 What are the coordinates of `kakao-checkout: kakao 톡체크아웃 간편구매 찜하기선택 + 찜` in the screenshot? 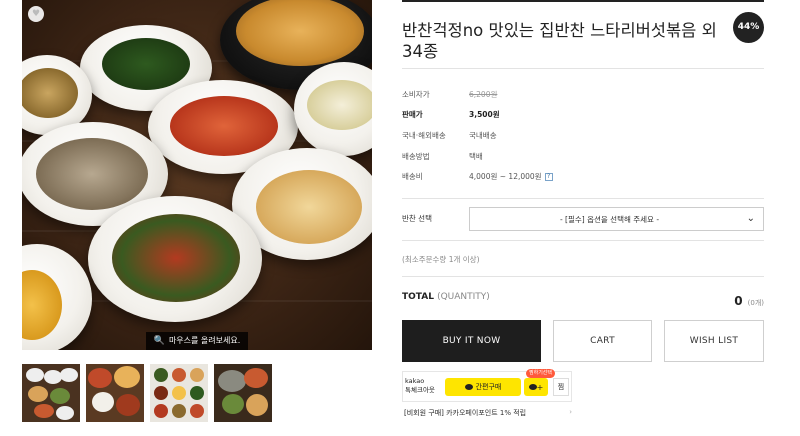 It's located at (487, 385).